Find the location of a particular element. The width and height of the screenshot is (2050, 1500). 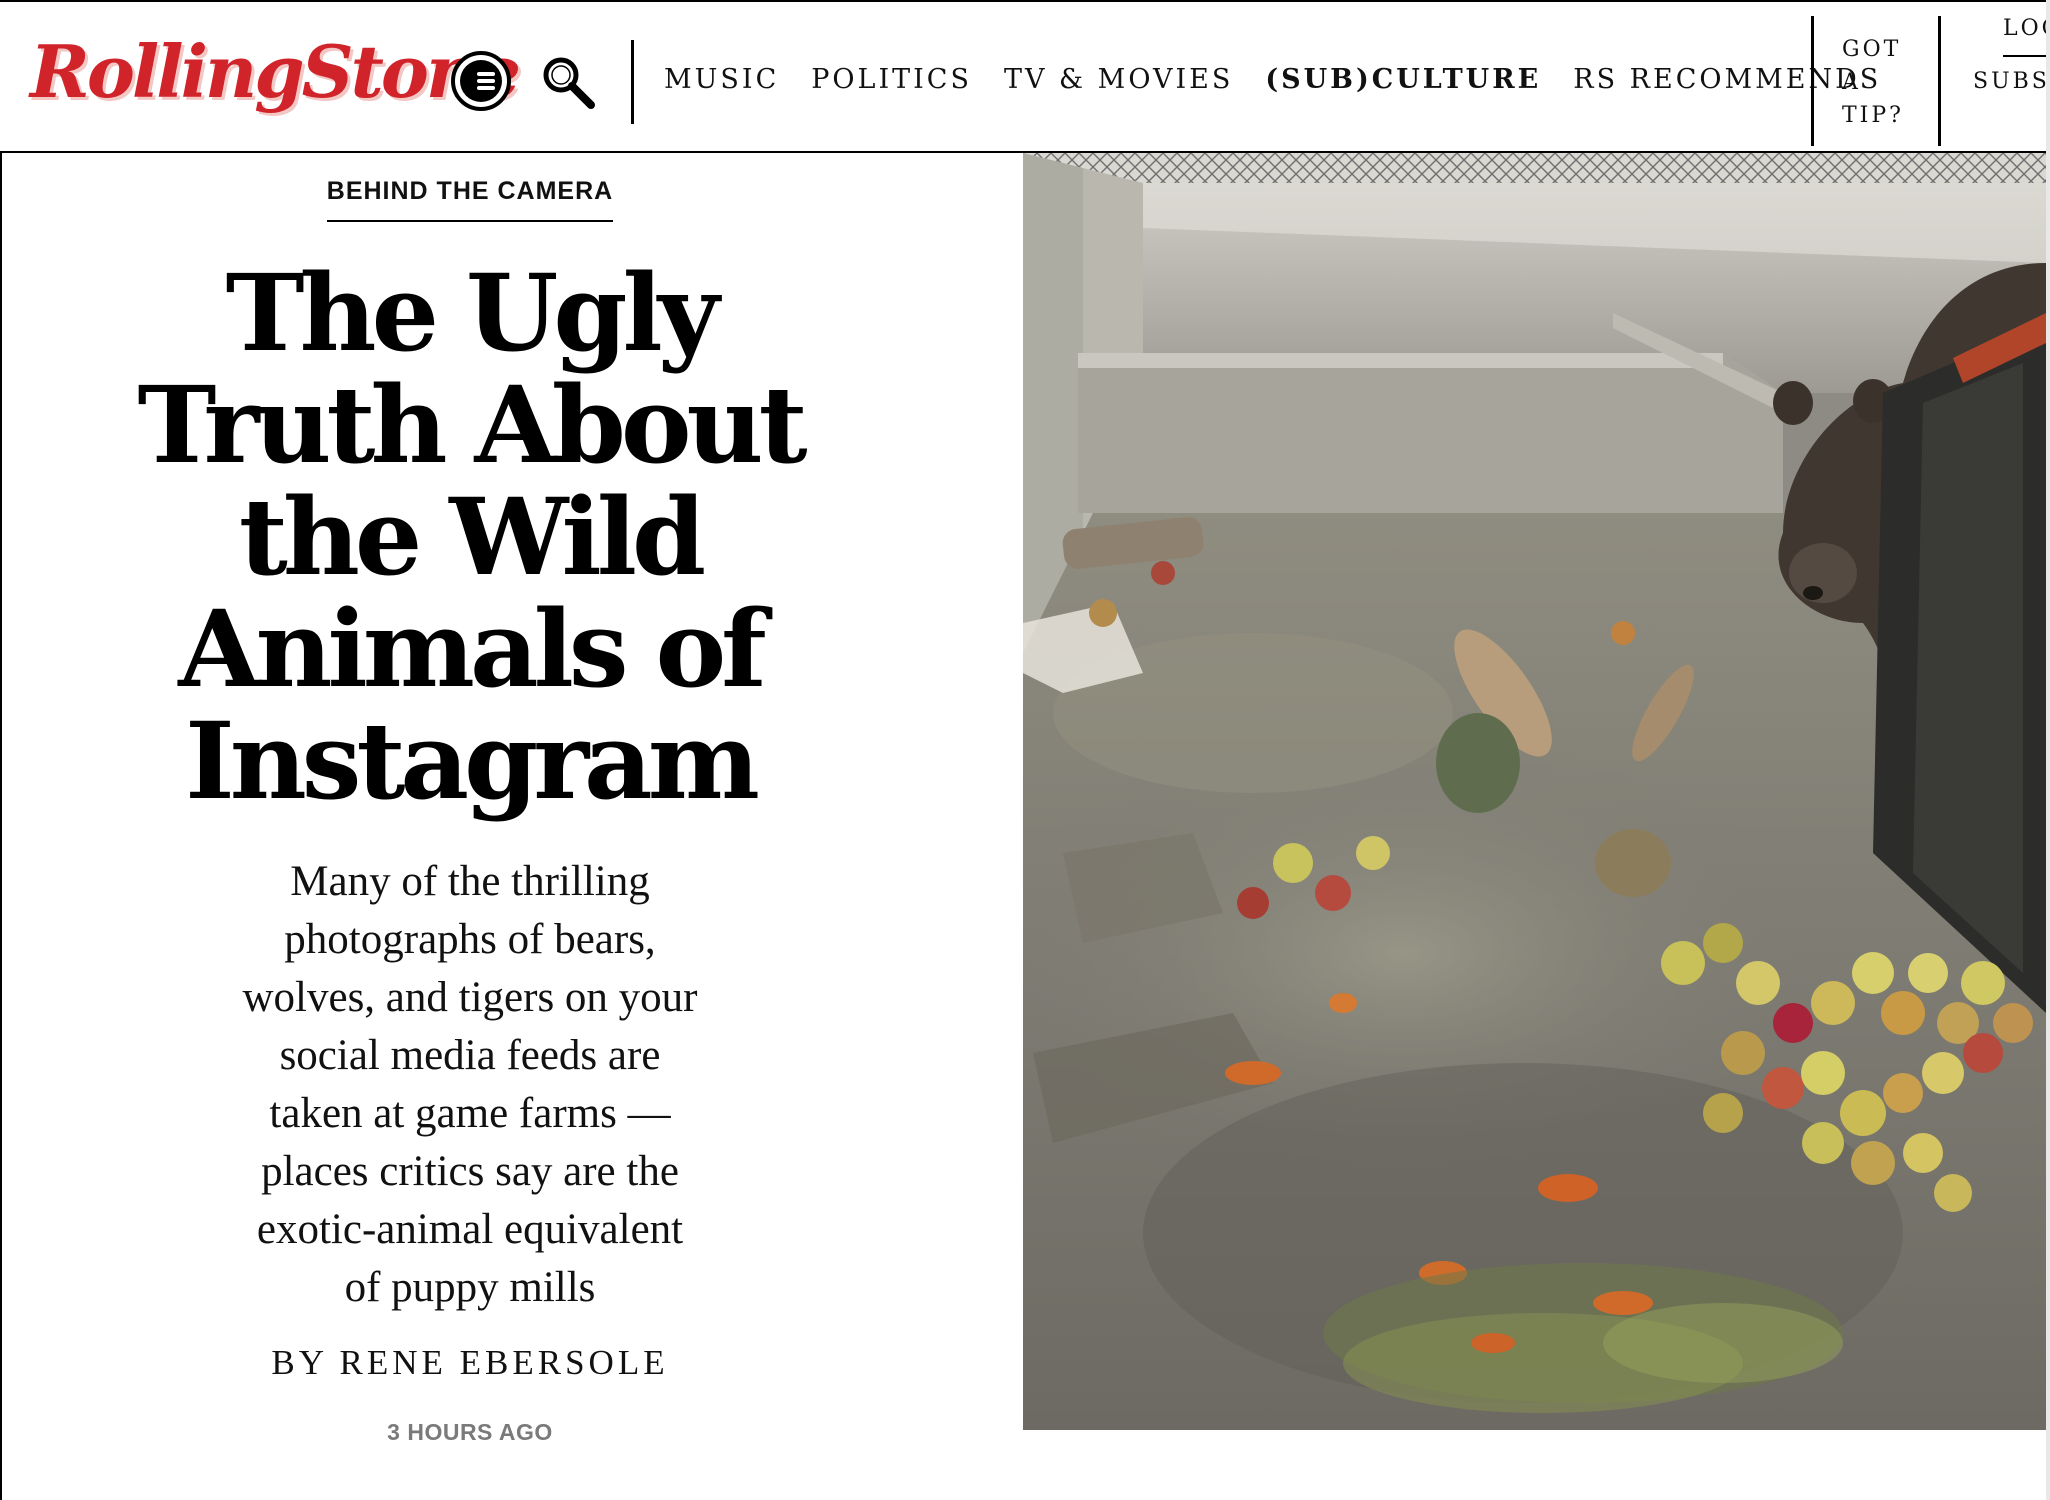

site-logo: RollingStone is located at coordinates (275, 72).